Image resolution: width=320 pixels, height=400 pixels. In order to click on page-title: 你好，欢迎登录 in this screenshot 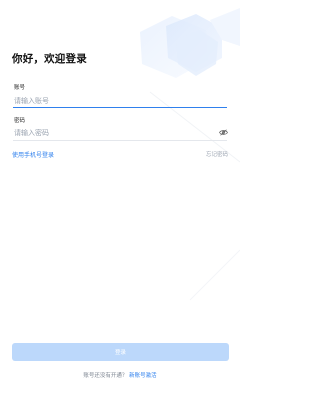, I will do `click(49, 59)`.